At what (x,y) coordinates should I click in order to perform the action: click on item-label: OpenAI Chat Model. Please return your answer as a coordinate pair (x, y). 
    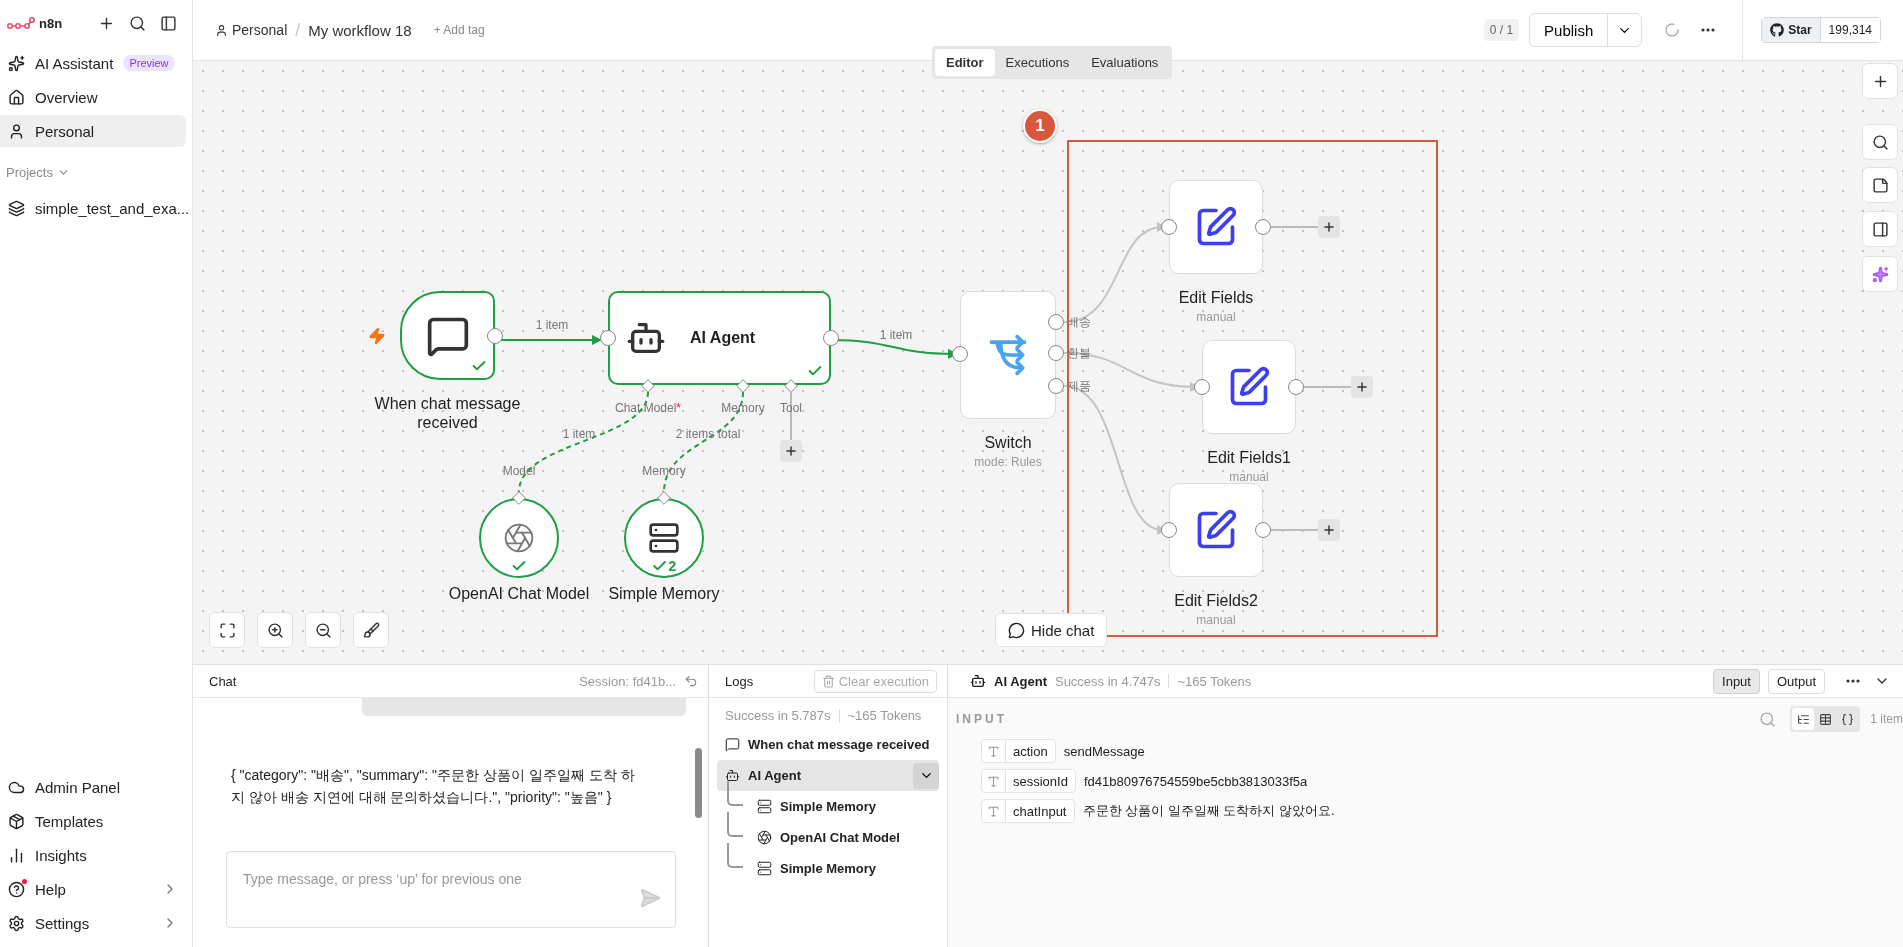
    Looking at the image, I should click on (840, 837).